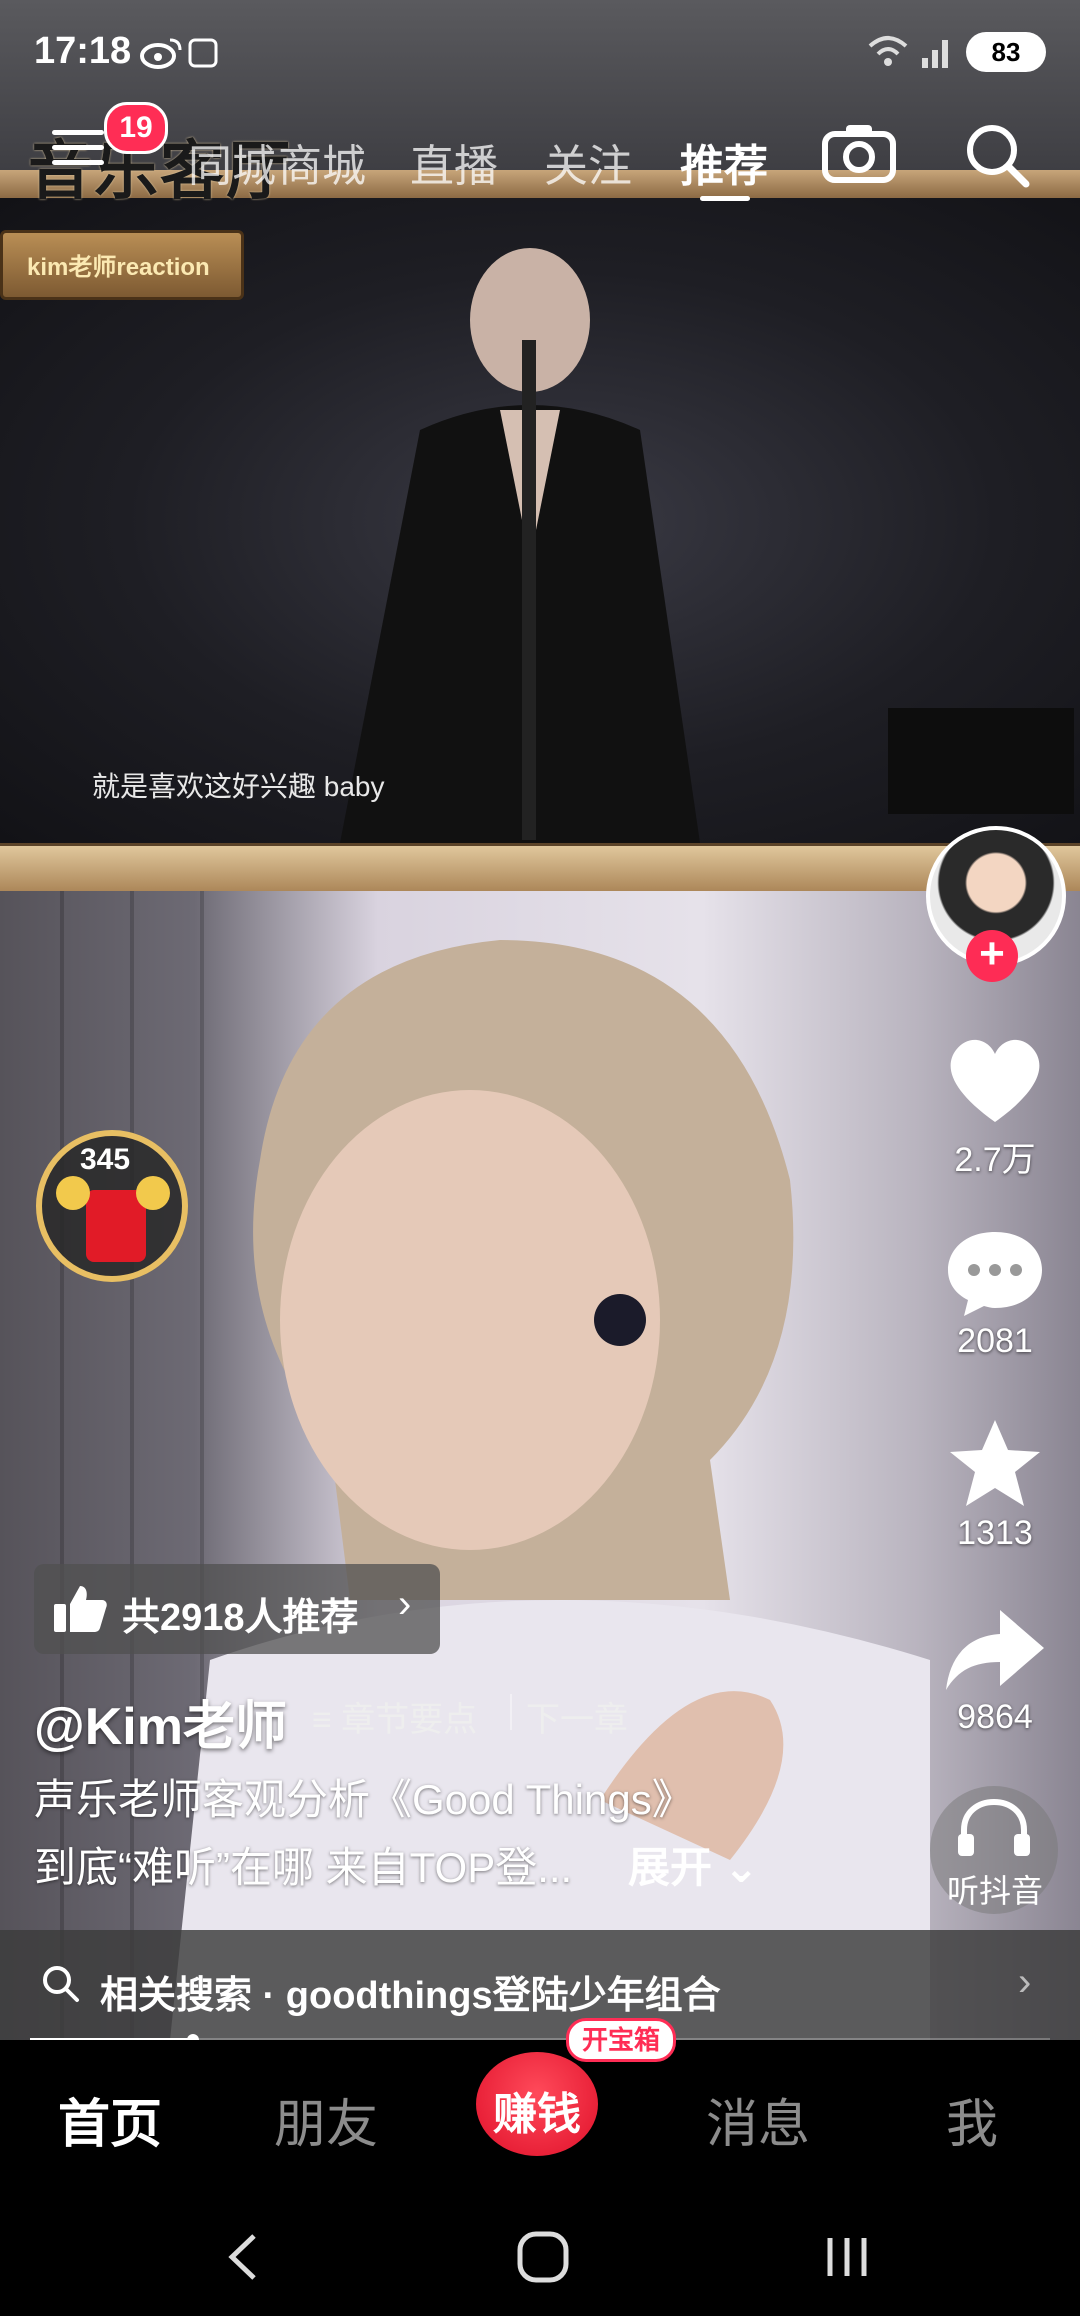 The height and width of the screenshot is (2316, 1080). I want to click on active-tab-indicator, so click(725, 198).